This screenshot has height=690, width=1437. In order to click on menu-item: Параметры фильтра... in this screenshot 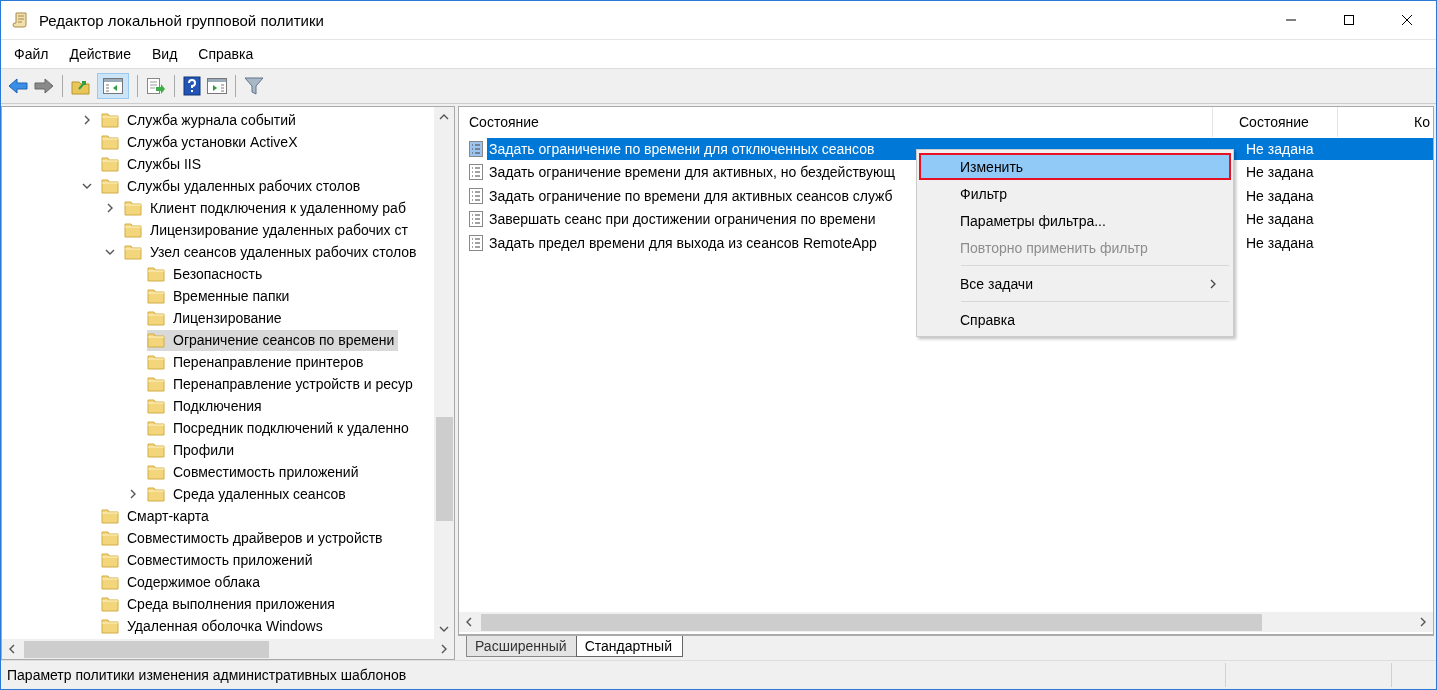, I will do `click(1075, 220)`.